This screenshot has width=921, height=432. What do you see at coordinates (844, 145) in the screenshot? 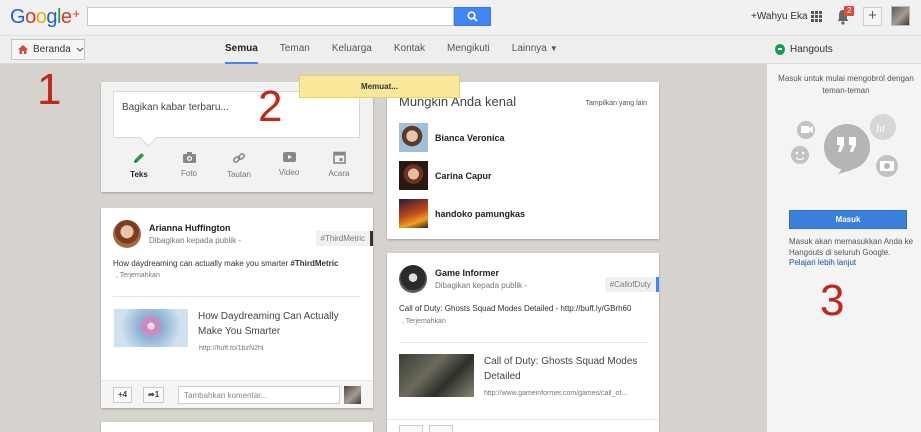
I see `hangouts-illustration: hi` at bounding box center [844, 145].